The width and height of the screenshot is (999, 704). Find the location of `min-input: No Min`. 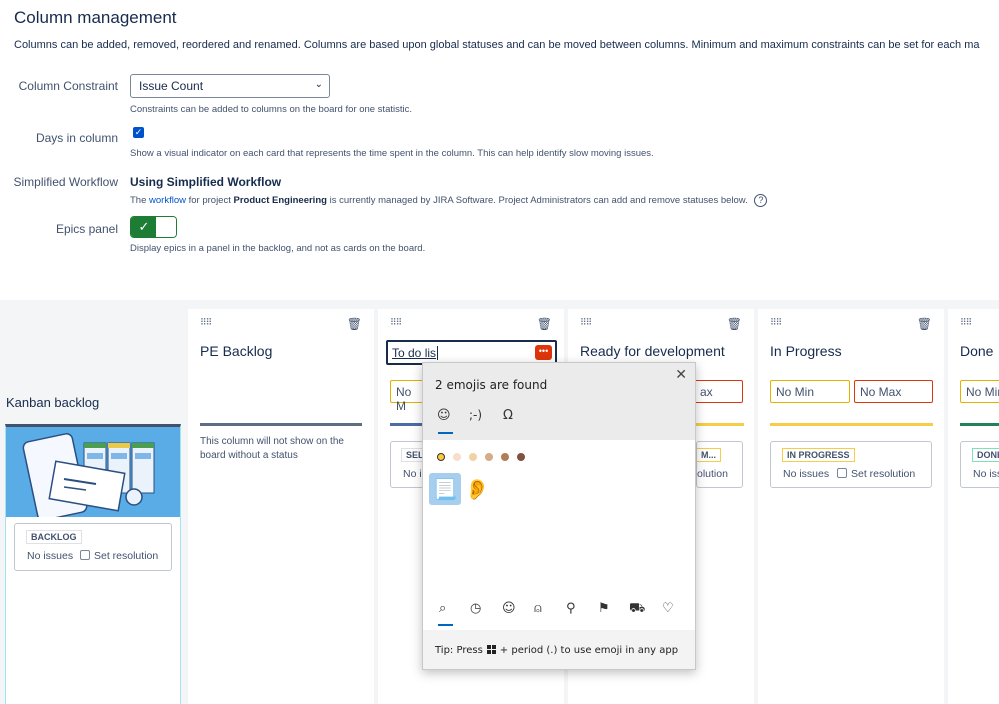

min-input: No Min is located at coordinates (810, 391).